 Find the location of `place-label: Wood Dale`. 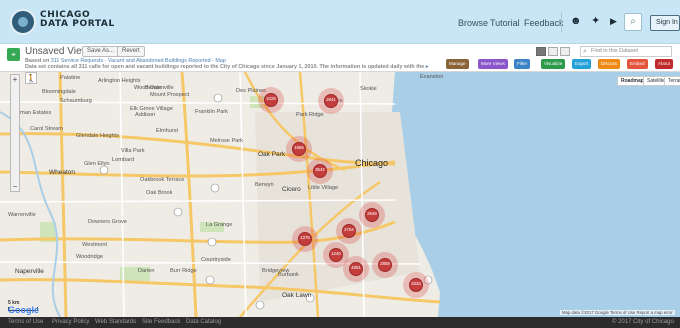

place-label: Wood Dale is located at coordinates (148, 88).